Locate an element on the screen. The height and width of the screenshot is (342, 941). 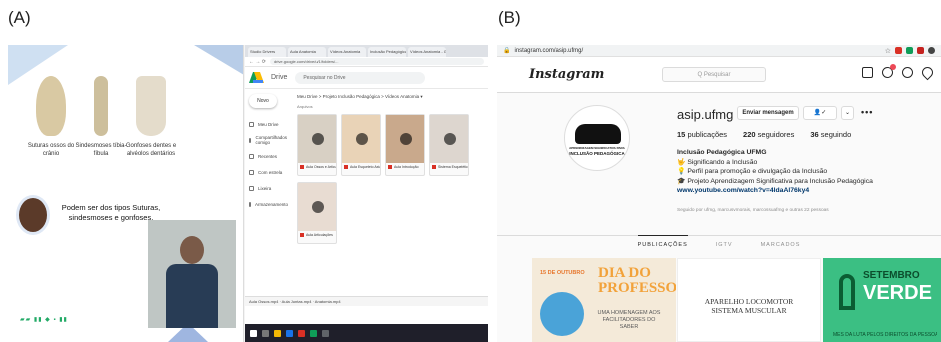
messenger-icon is located at coordinates (889, 71).